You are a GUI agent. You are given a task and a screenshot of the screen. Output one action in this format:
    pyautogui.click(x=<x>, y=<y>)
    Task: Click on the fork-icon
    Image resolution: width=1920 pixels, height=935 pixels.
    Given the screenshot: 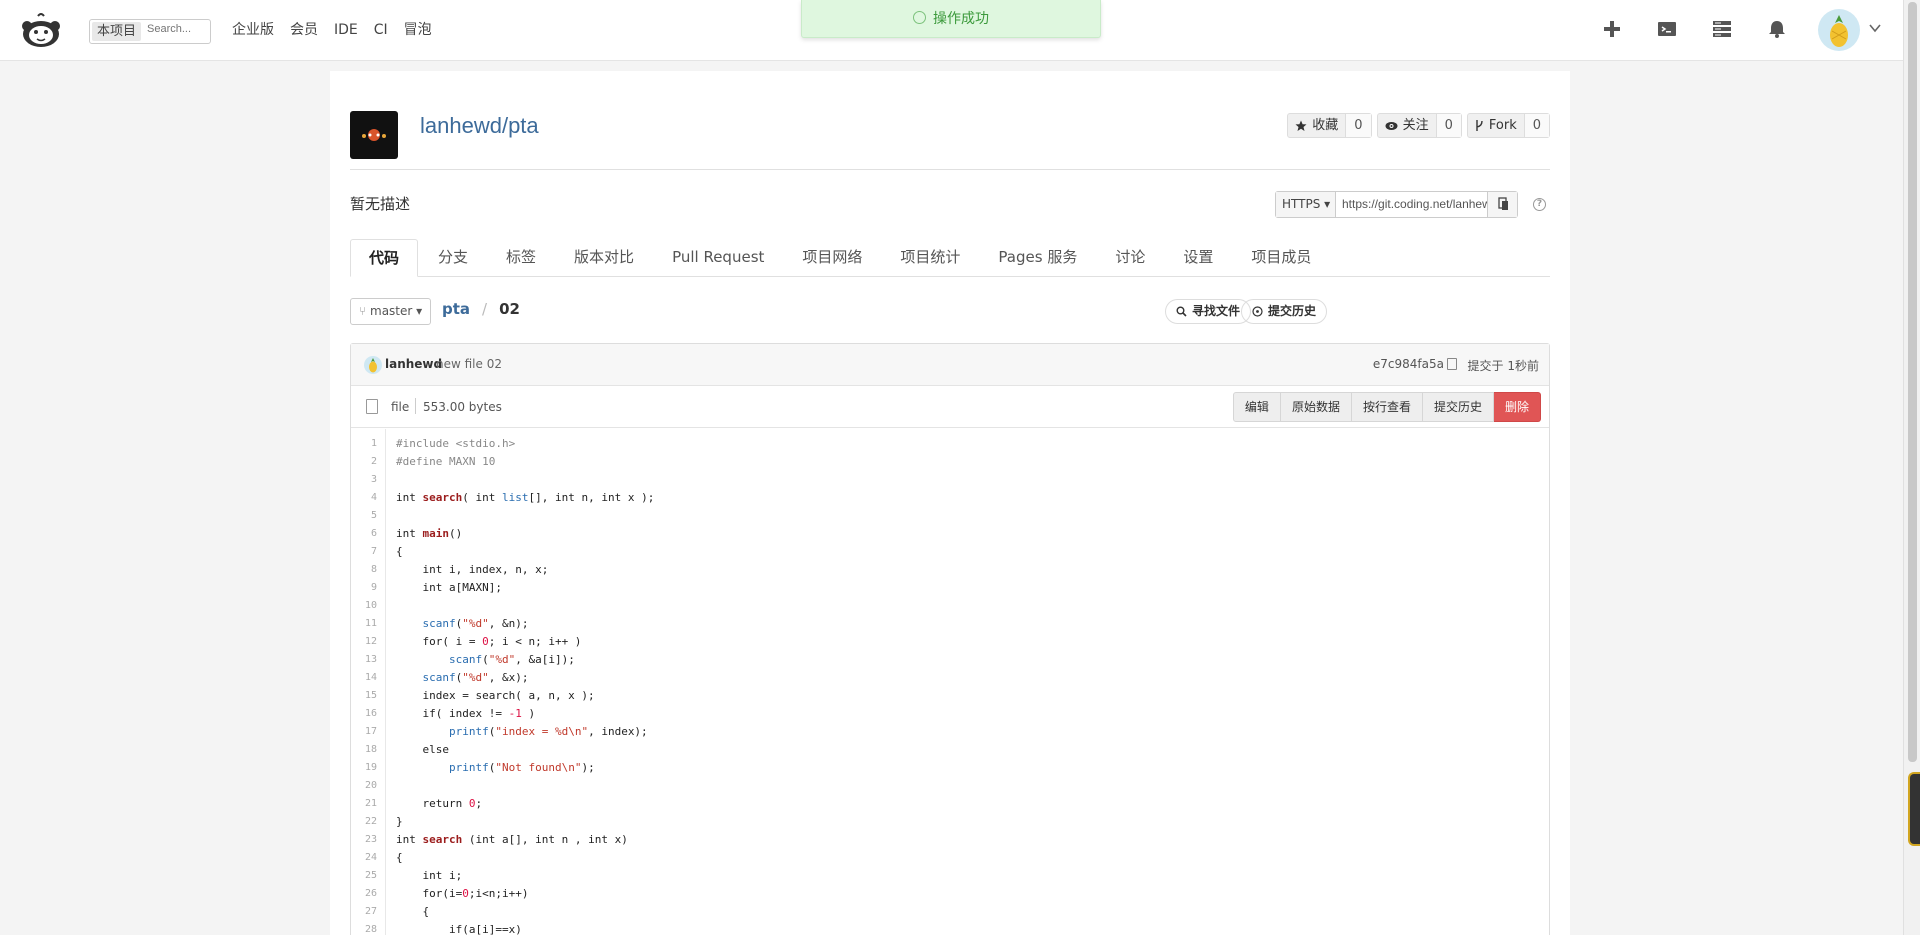 What is the action you would take?
    pyautogui.click(x=1479, y=125)
    